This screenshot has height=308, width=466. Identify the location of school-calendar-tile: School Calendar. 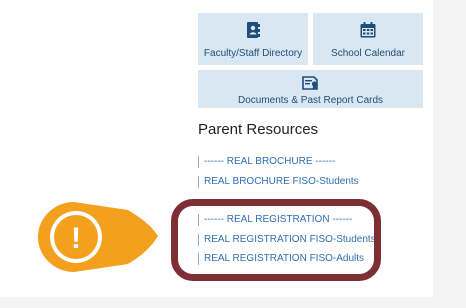
(368, 39).